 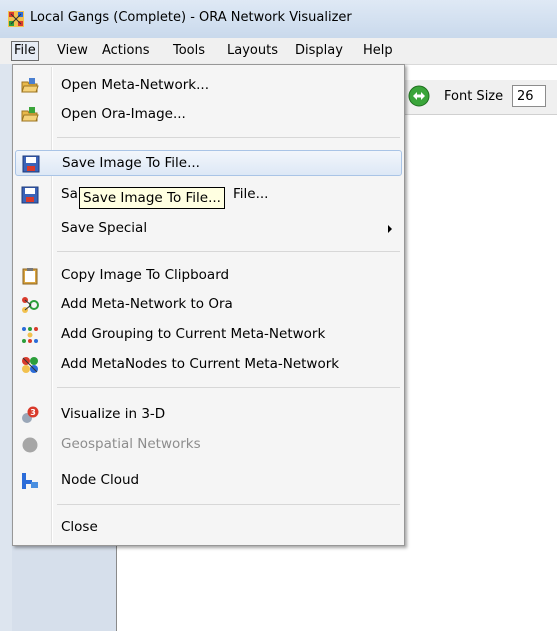 What do you see at coordinates (189, 51) in the screenshot?
I see `menu-tools: Tools` at bounding box center [189, 51].